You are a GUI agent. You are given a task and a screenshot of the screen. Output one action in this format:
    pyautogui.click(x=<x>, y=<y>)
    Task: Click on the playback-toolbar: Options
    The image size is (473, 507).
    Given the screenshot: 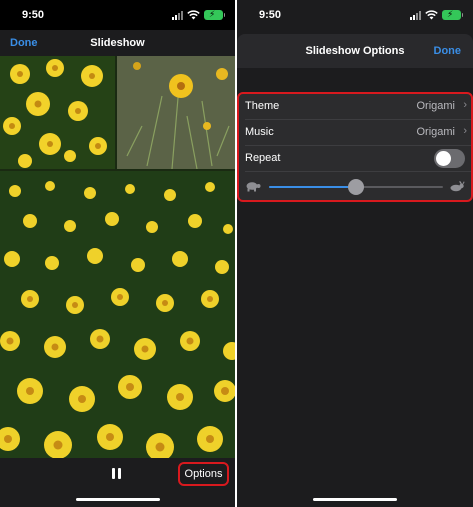 What is the action you would take?
    pyautogui.click(x=117, y=482)
    